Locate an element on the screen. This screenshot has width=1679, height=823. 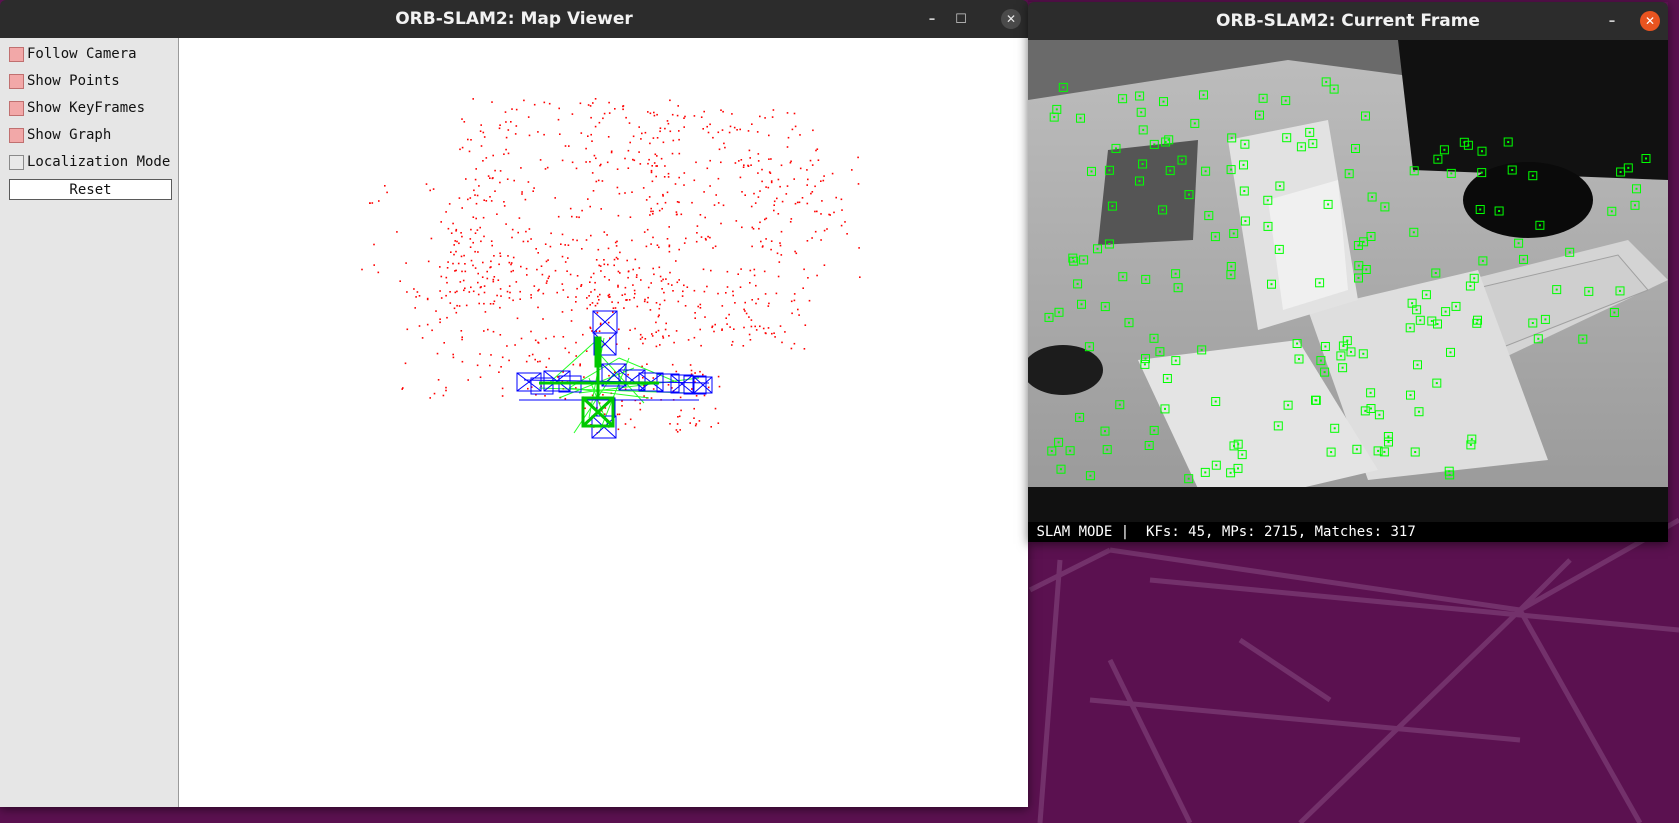
show-keyframes-checkbox is located at coordinates (16, 108).